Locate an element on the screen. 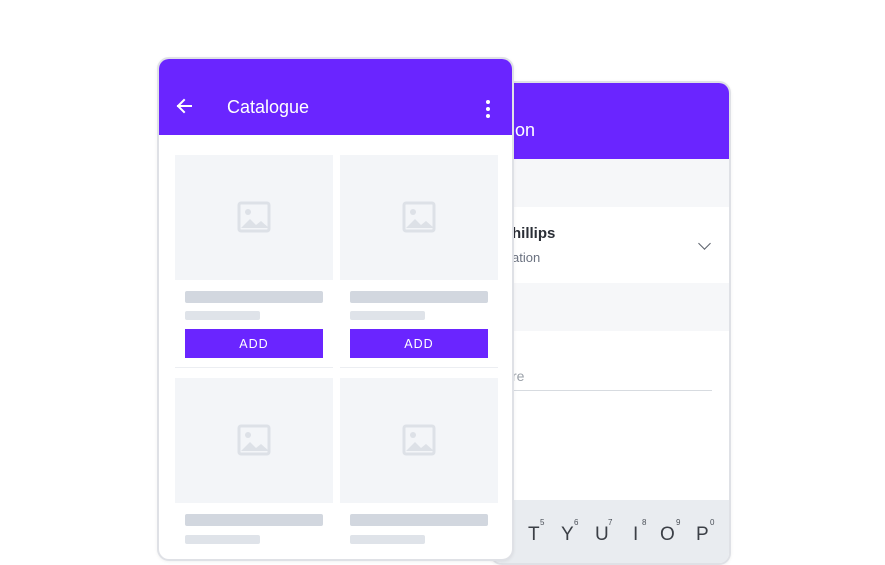 The height and width of the screenshot is (565, 885). key-number: 0 is located at coordinates (712, 522).